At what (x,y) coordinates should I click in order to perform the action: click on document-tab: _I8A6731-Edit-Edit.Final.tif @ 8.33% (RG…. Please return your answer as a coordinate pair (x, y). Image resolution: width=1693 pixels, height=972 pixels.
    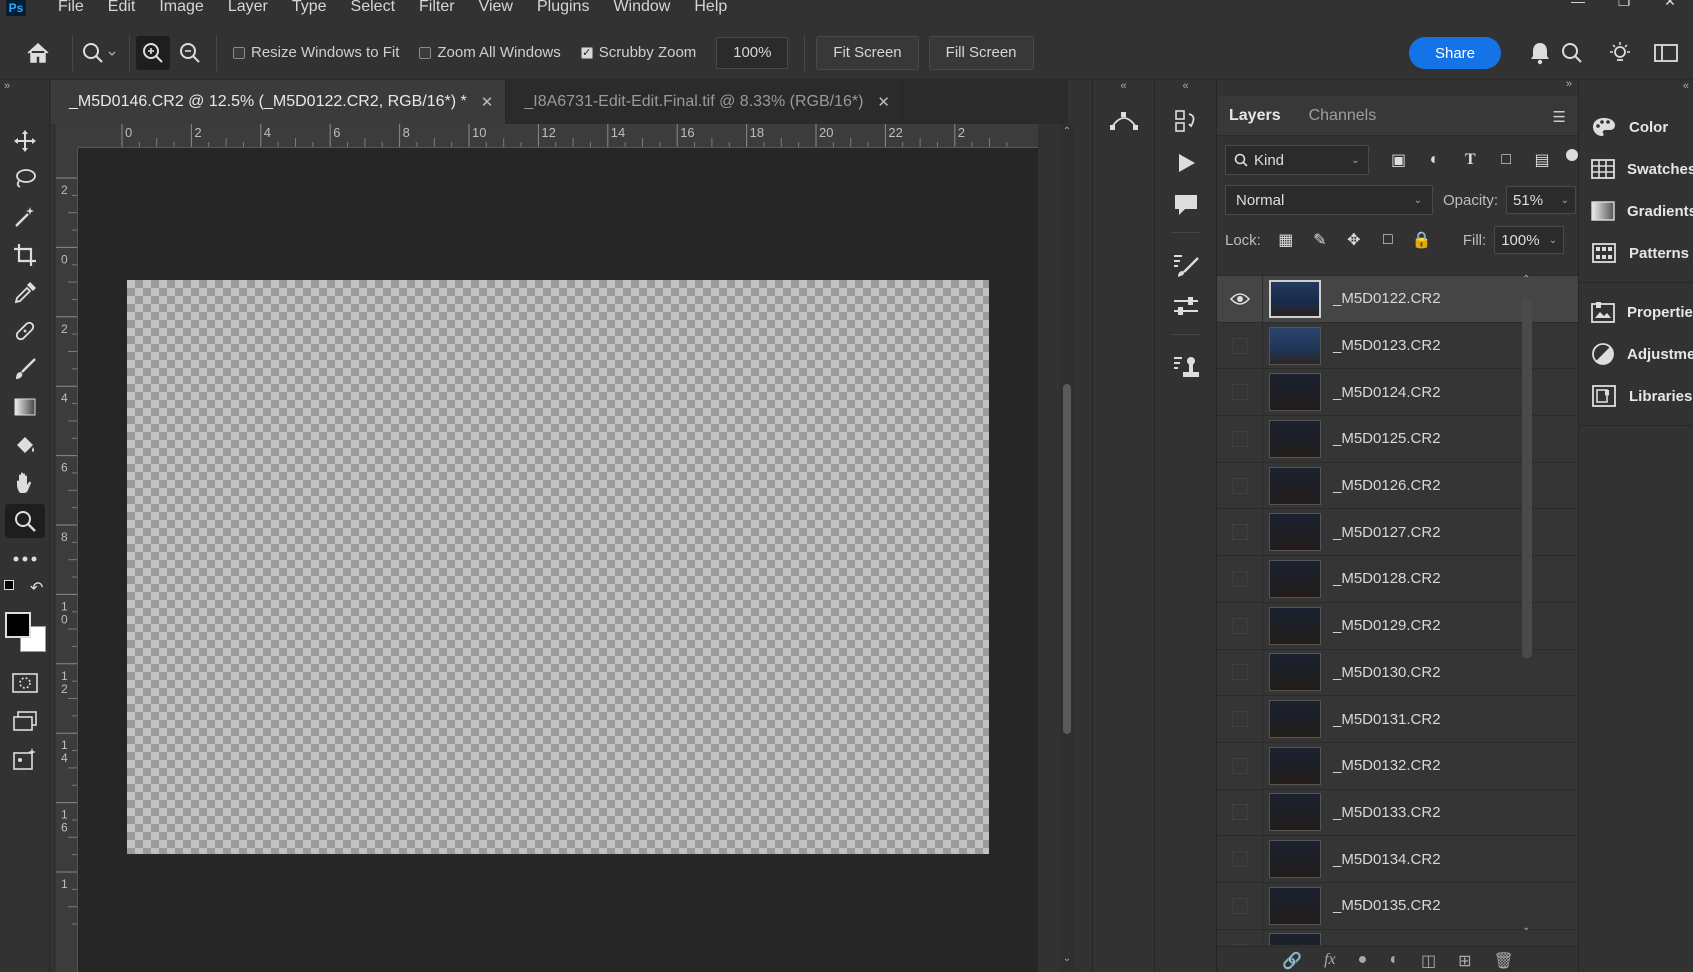
    Looking at the image, I should click on (704, 102).